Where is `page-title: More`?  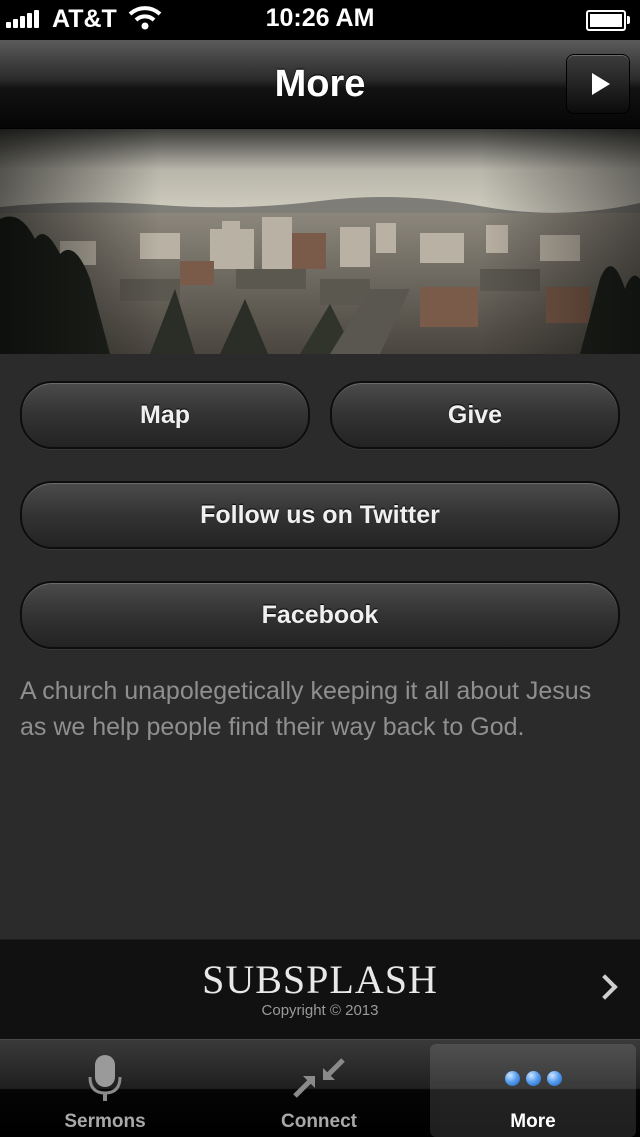
page-title: More is located at coordinates (320, 84).